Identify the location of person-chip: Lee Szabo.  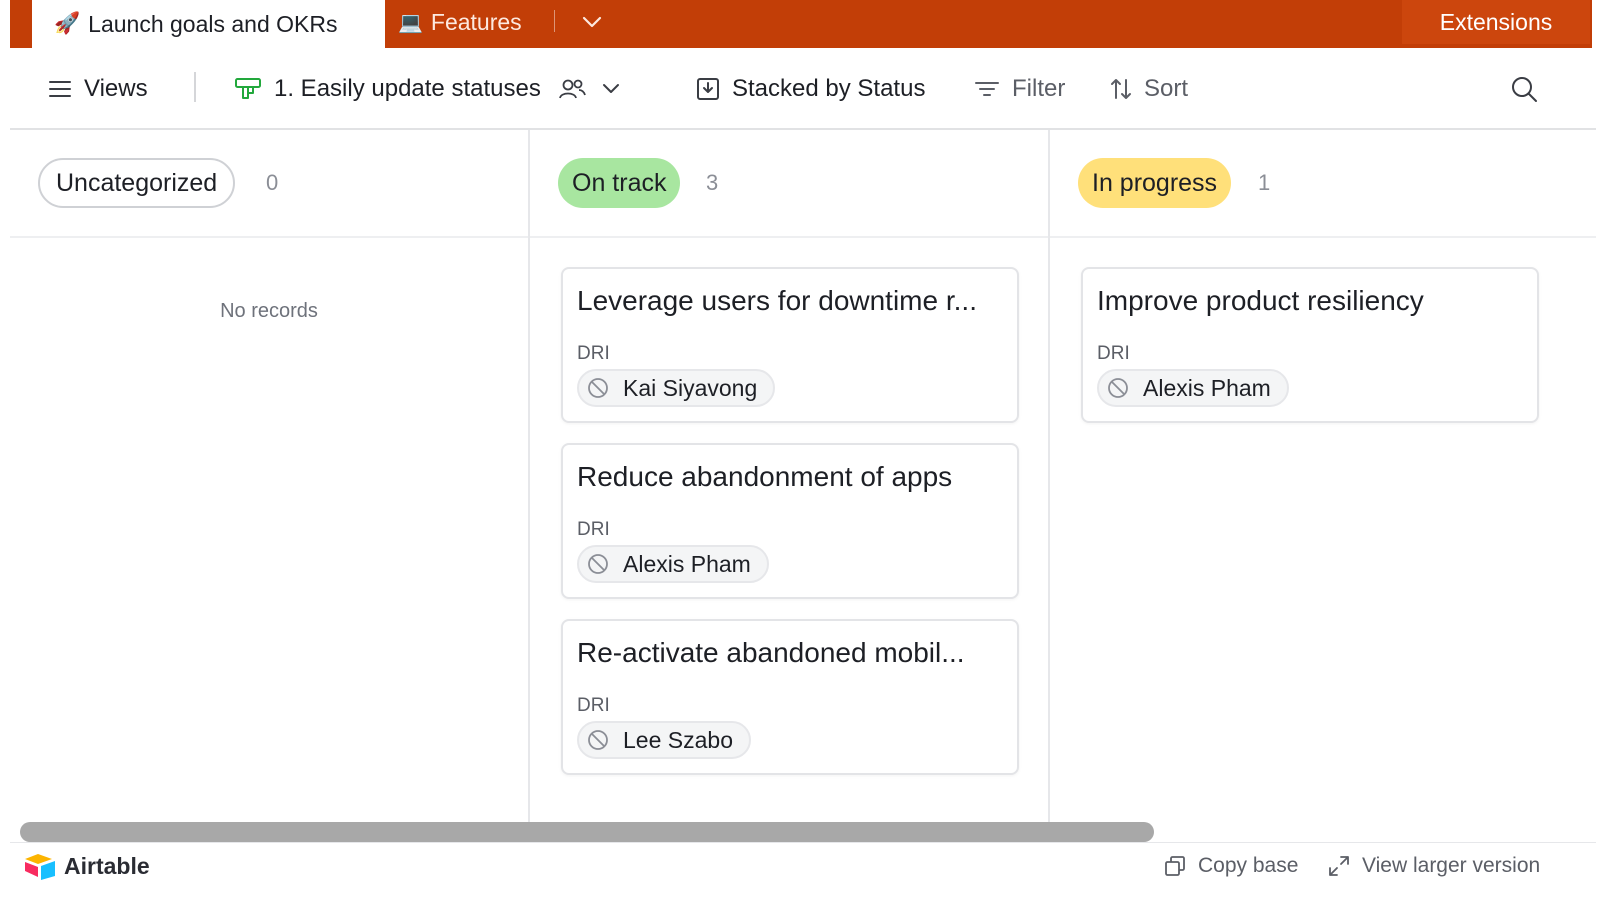
(664, 740).